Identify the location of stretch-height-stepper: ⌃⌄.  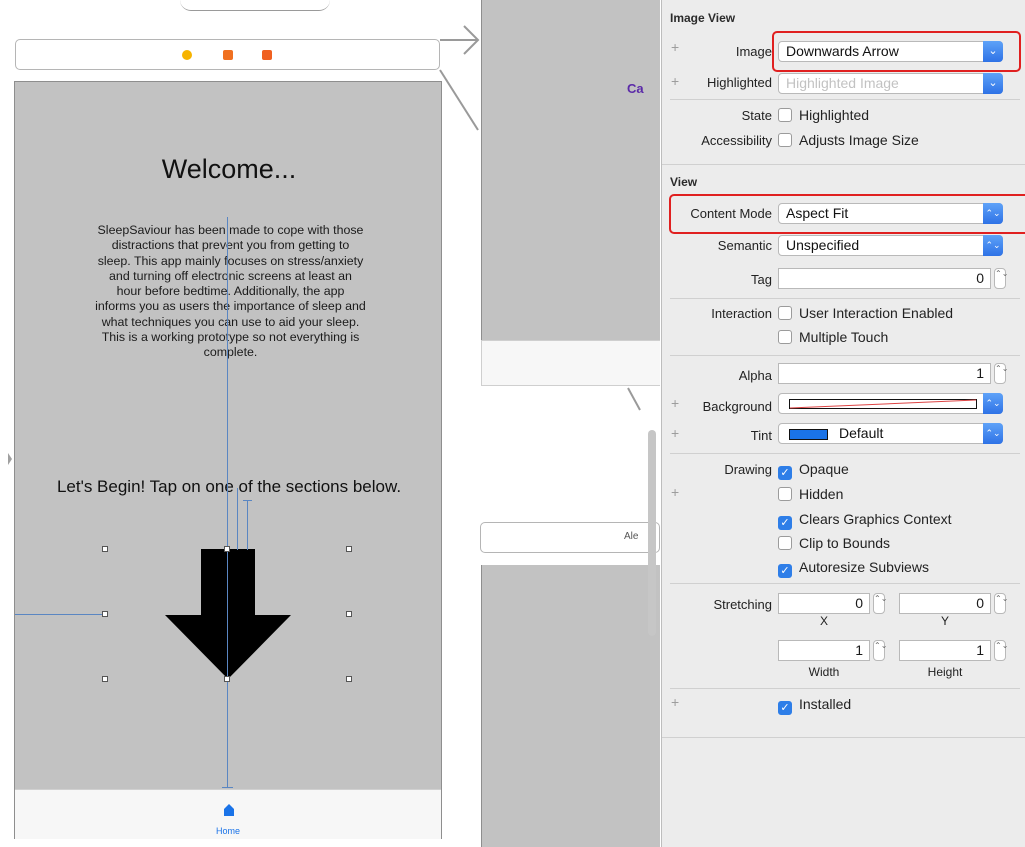
(1001, 650).